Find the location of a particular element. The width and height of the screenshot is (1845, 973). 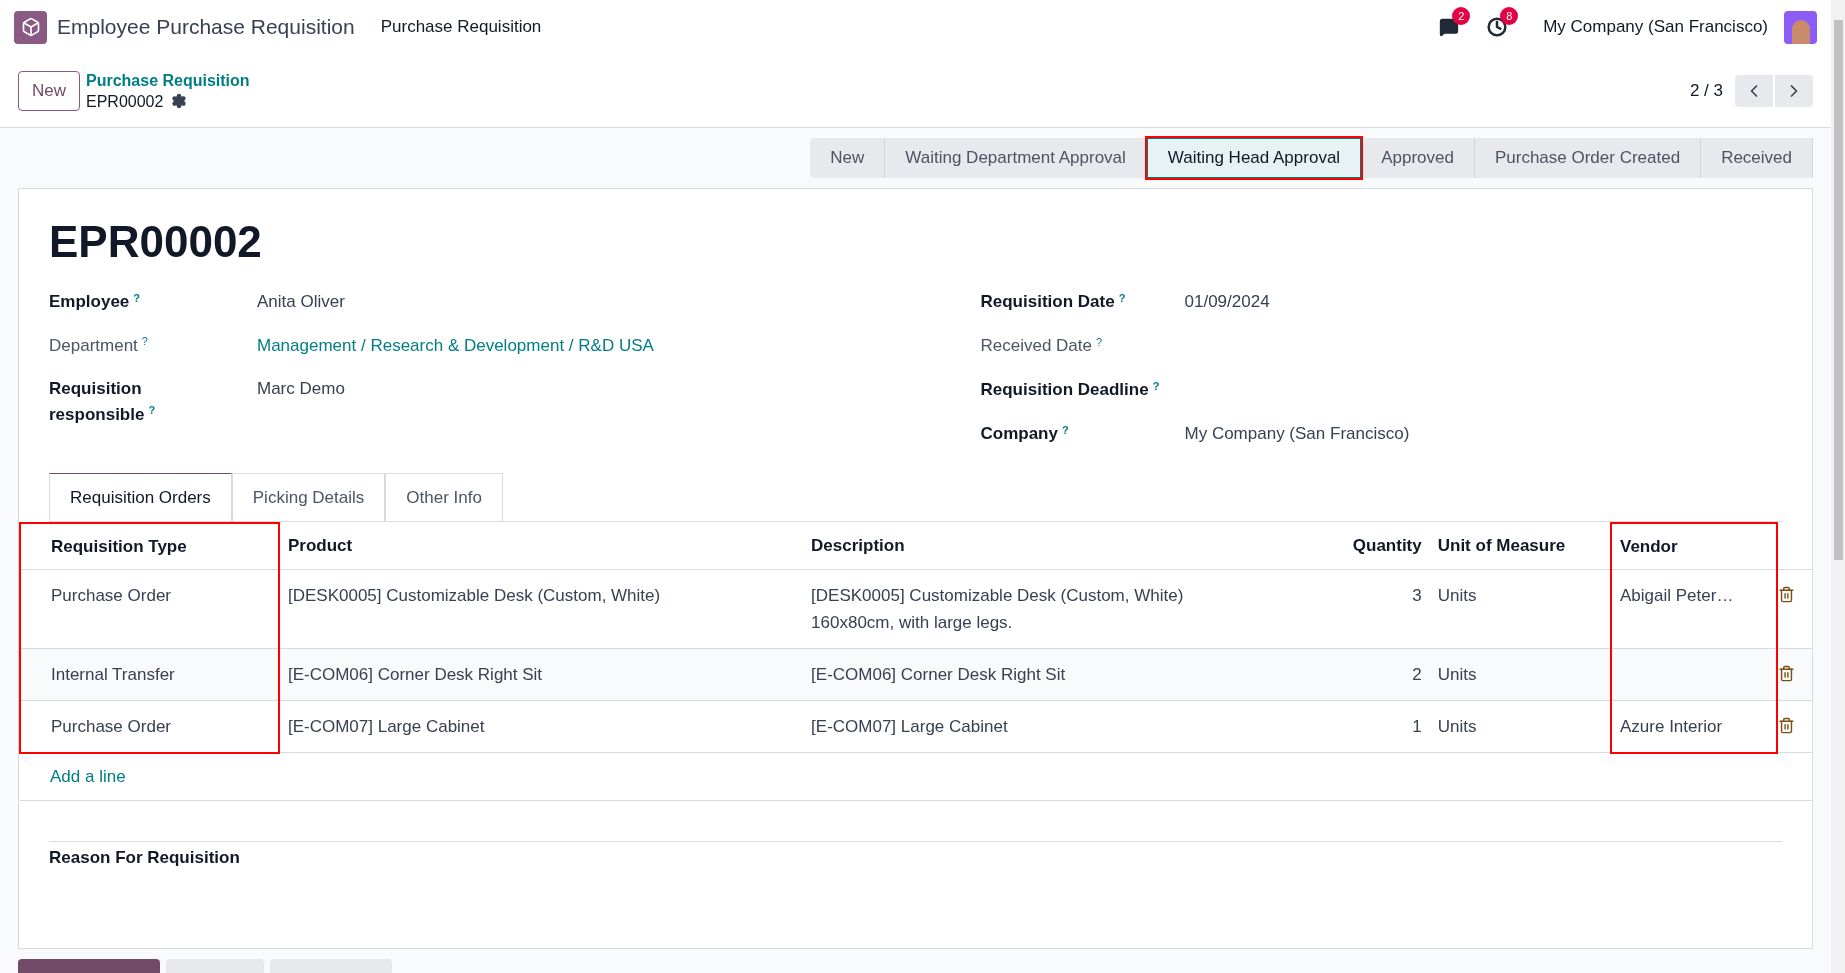

column-header: Unit of Measure is located at coordinates (1520, 546).